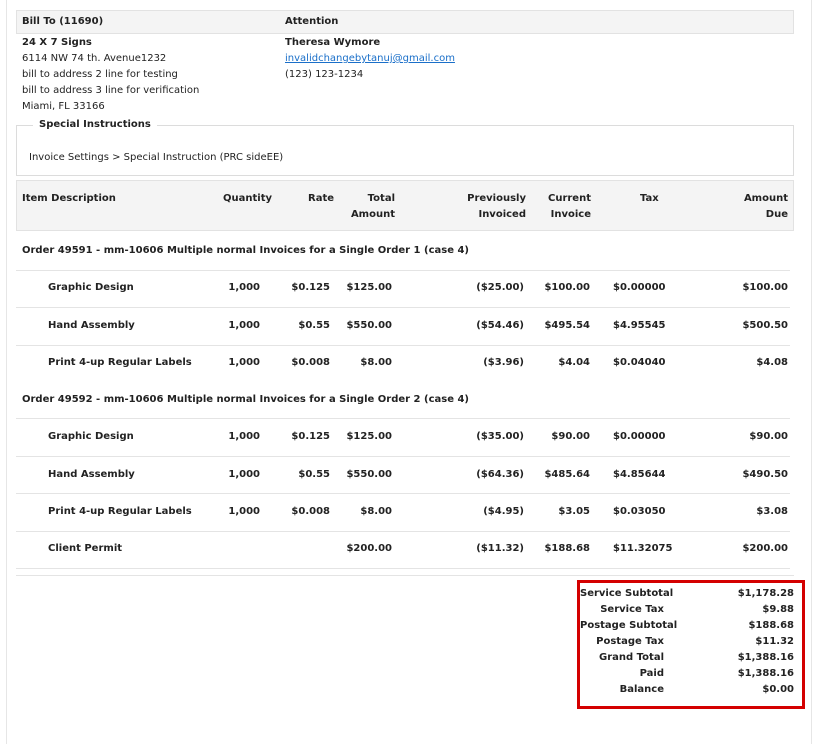  Describe the element at coordinates (500, 287) in the screenshot. I see `cell-previously-invoiced: ($25.00)` at that location.